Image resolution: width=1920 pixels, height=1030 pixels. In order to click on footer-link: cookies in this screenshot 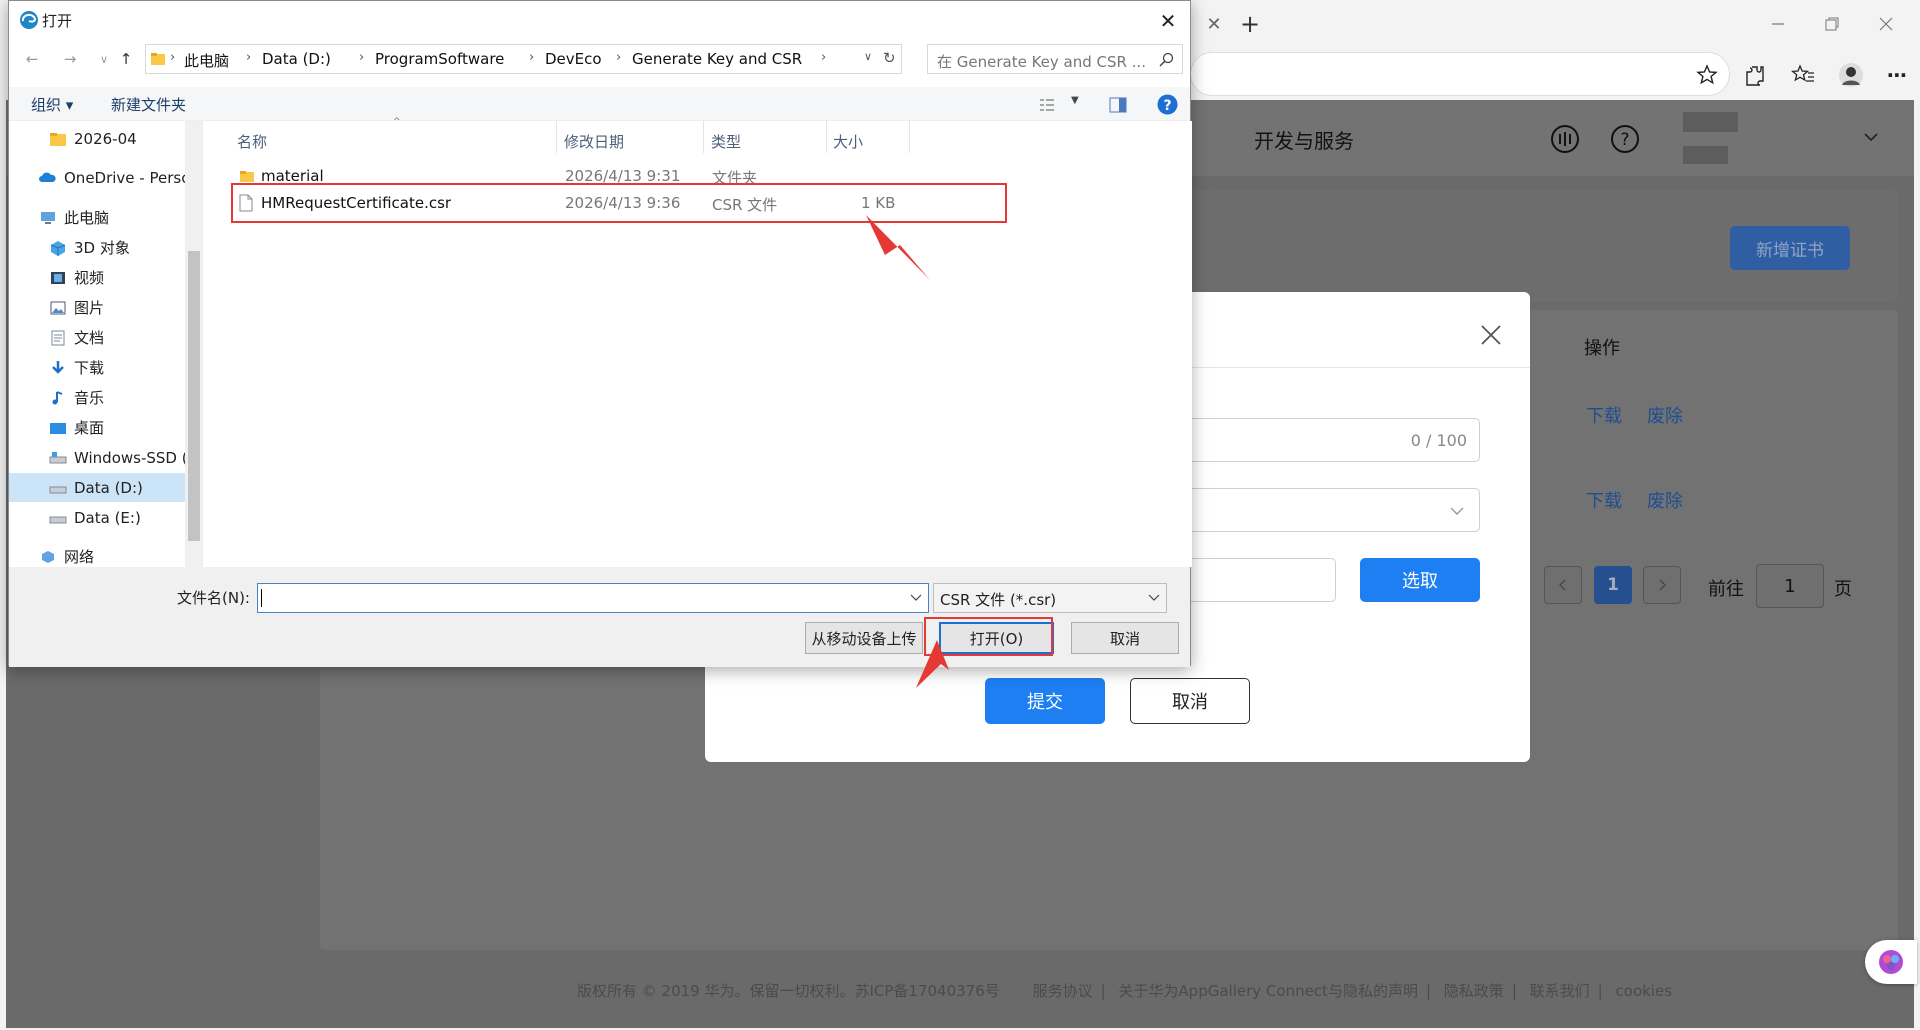, I will do `click(1644, 991)`.